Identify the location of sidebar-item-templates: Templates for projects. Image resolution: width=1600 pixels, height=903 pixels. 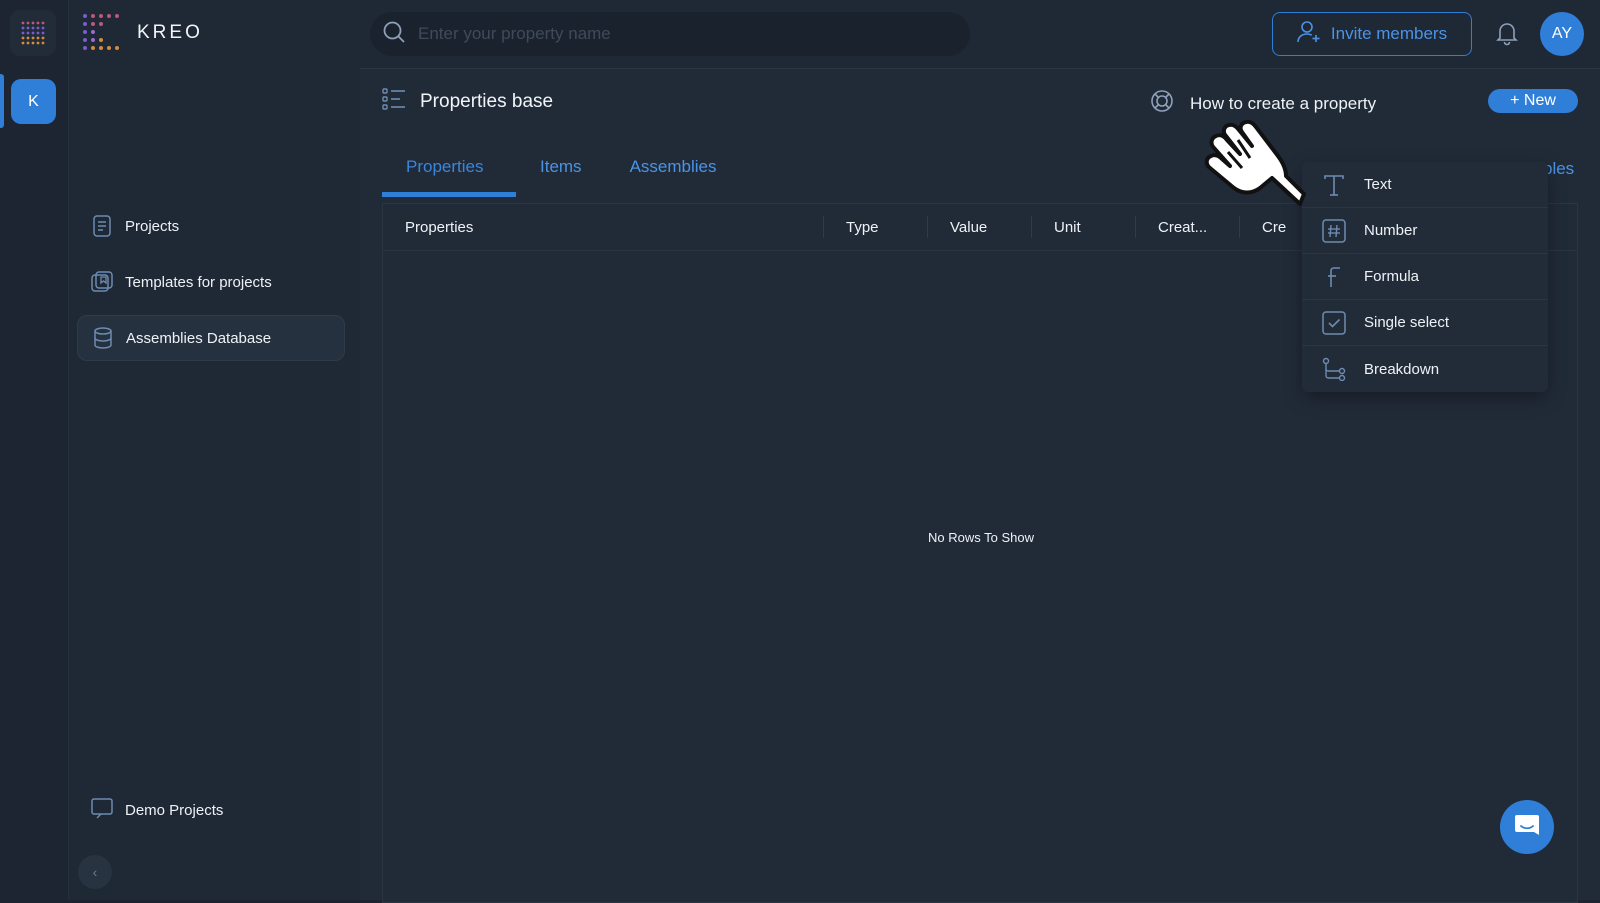
(211, 282).